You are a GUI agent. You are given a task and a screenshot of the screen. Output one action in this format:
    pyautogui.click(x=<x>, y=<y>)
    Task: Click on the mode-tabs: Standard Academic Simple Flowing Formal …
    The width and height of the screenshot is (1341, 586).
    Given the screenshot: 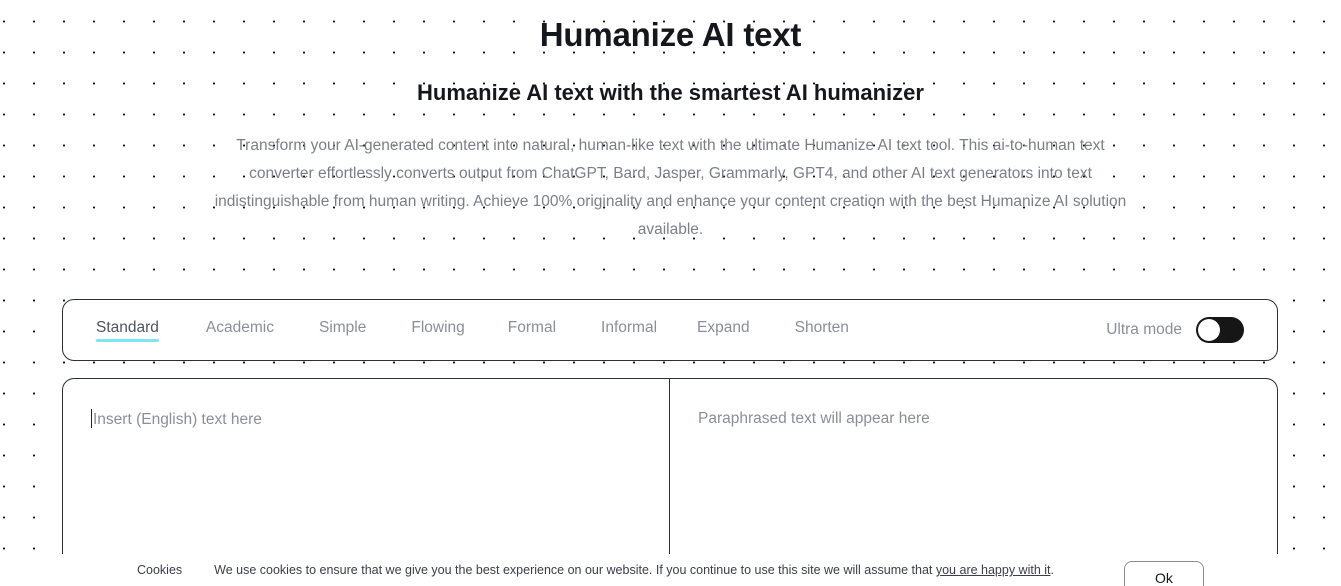 What is the action you would take?
    pyautogui.click(x=584, y=330)
    